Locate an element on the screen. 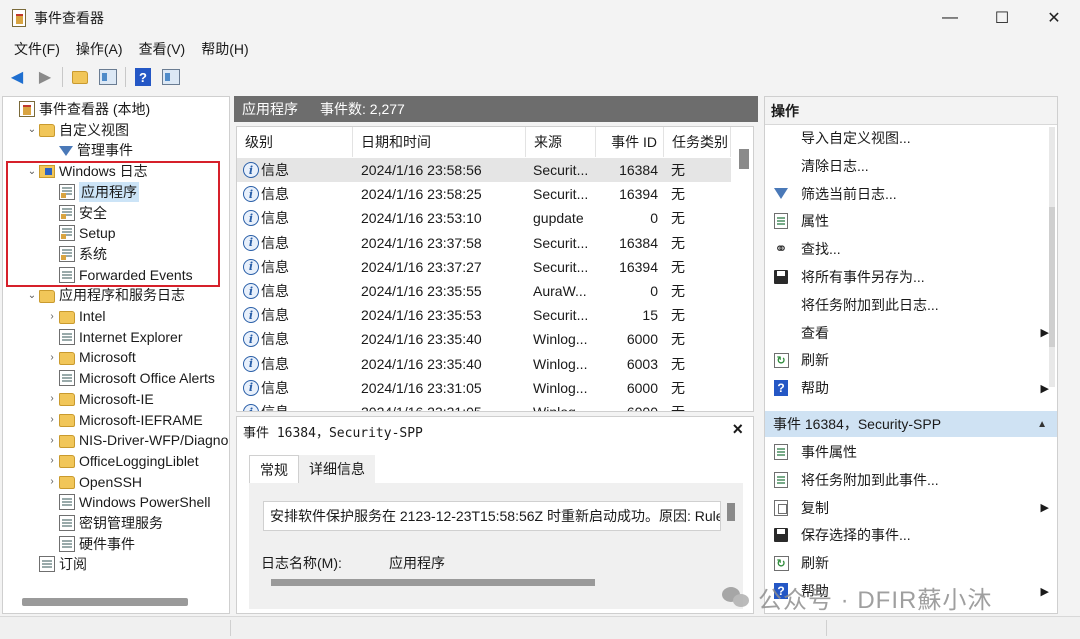 This screenshot has width=1080, height=639. tree-item: 硬件事件 is located at coordinates (91, 544).